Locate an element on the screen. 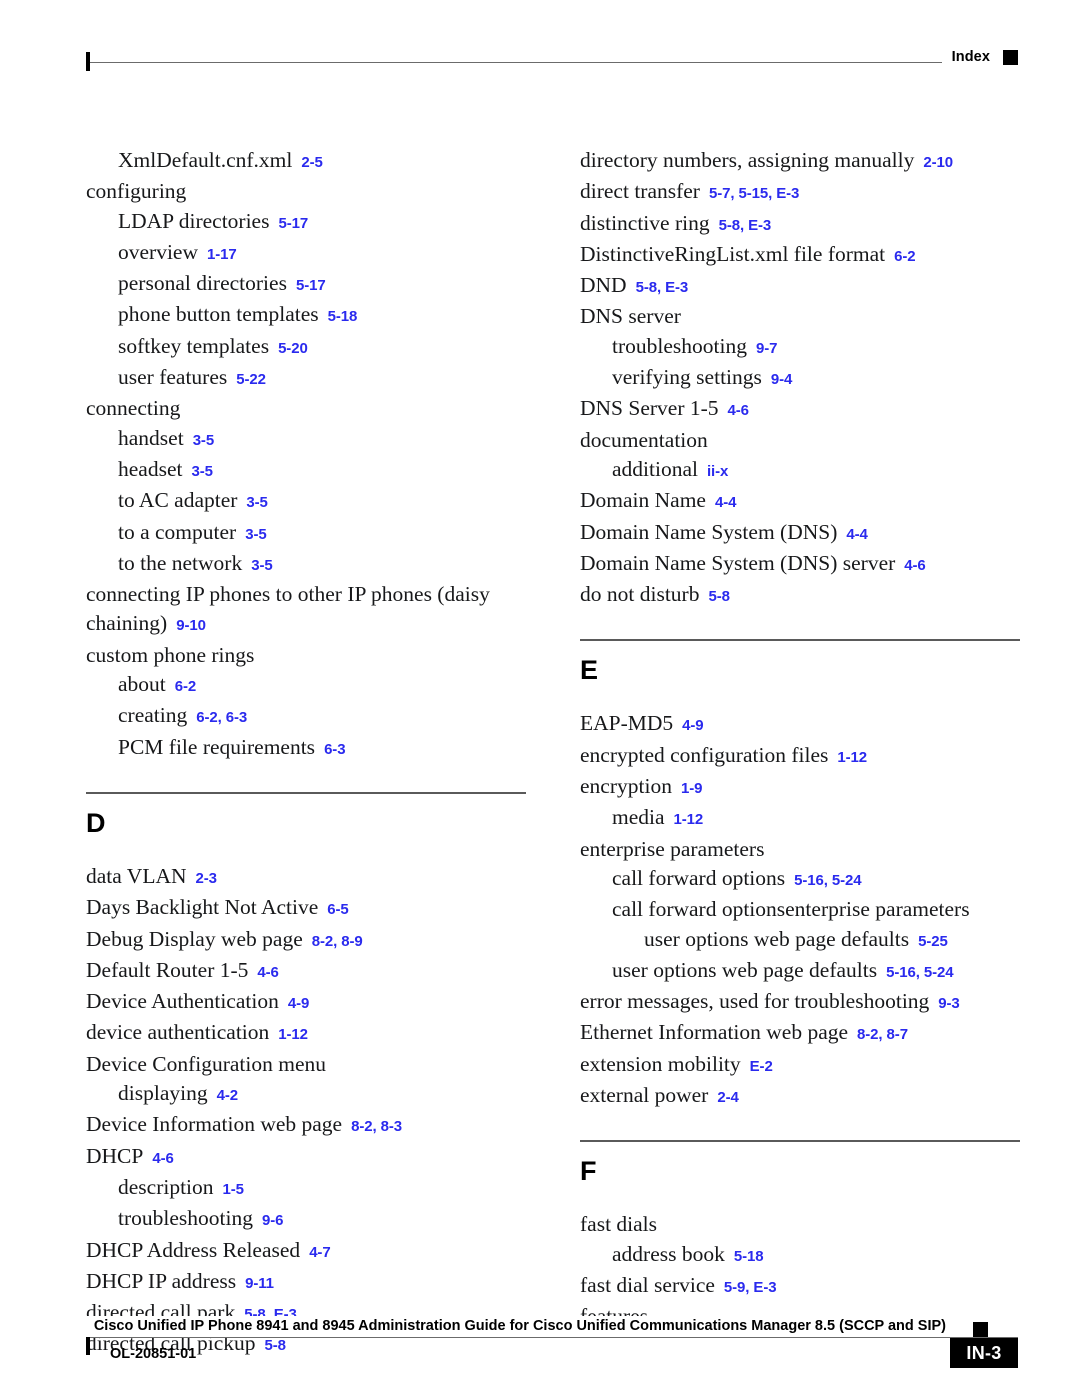 The height and width of the screenshot is (1397, 1080). index-page-reference: 2-3 is located at coordinates (206, 878).